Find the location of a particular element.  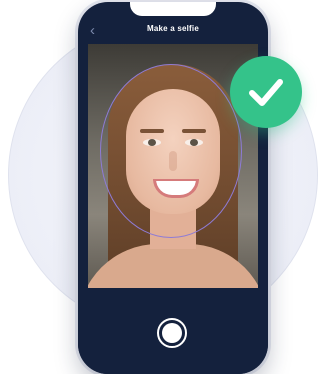

page-title: Make a selfie is located at coordinates (173, 28).